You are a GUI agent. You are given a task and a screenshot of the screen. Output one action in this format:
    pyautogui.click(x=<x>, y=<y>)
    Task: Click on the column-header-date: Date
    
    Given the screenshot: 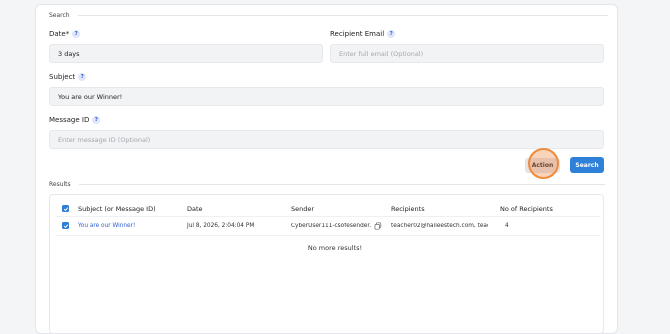 What is the action you would take?
    pyautogui.click(x=195, y=209)
    